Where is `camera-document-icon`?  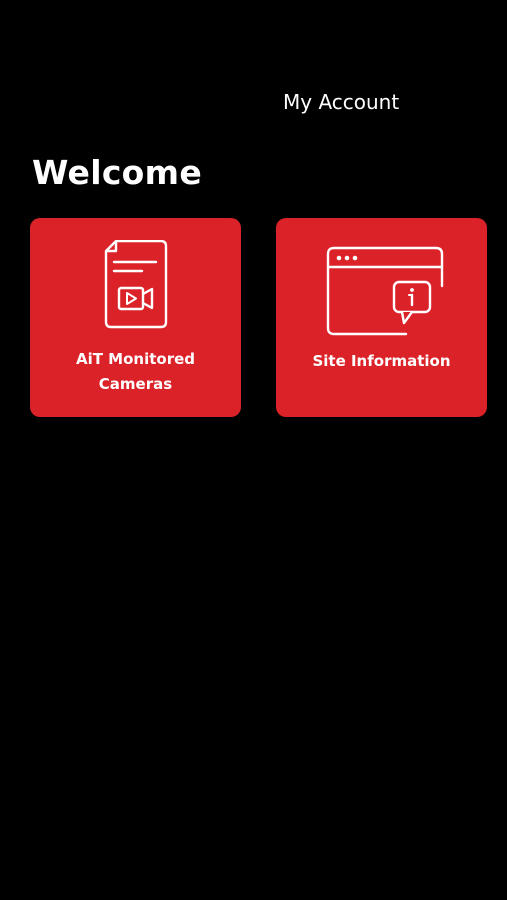 camera-document-icon is located at coordinates (136, 284).